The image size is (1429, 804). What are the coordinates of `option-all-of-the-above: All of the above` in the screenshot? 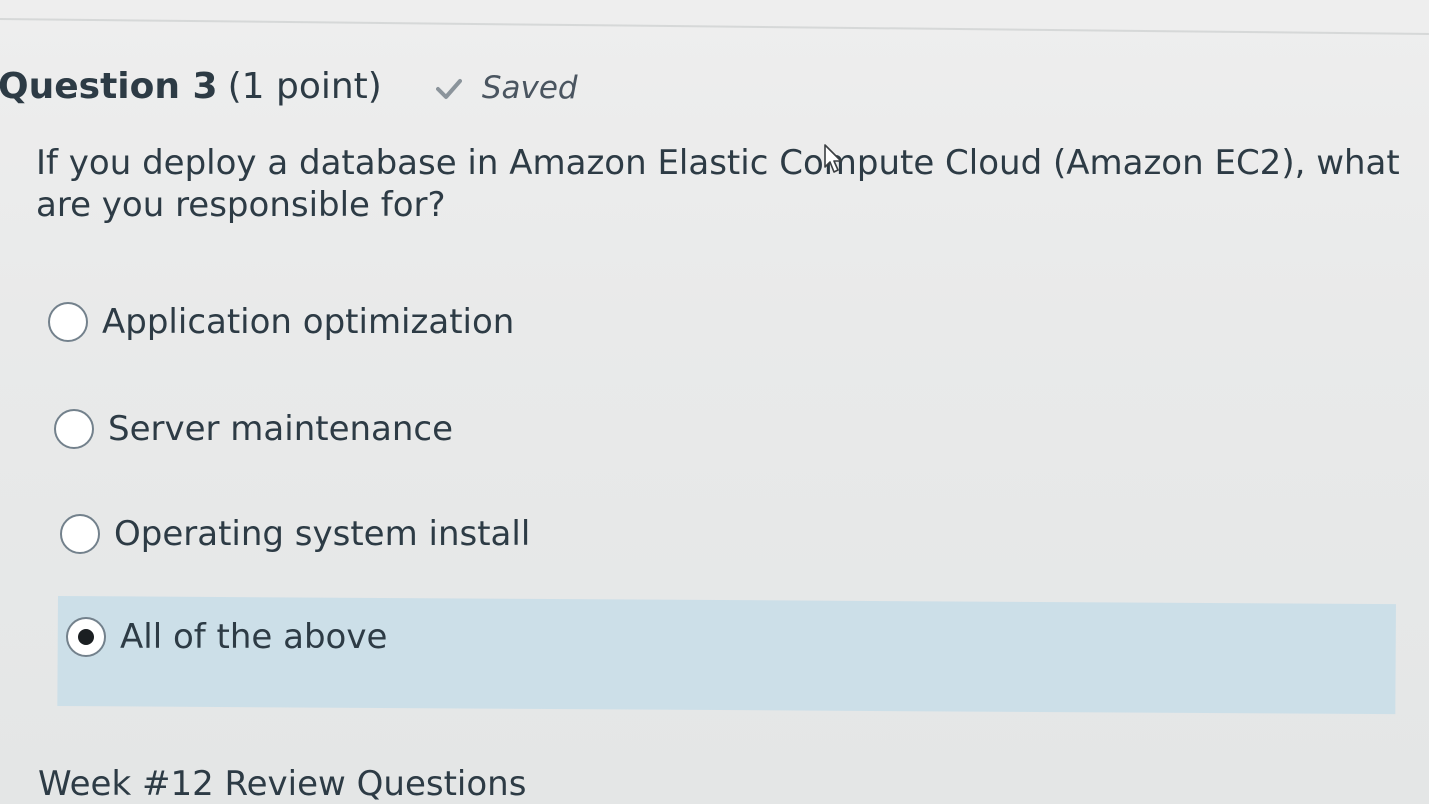 It's located at (226, 637).